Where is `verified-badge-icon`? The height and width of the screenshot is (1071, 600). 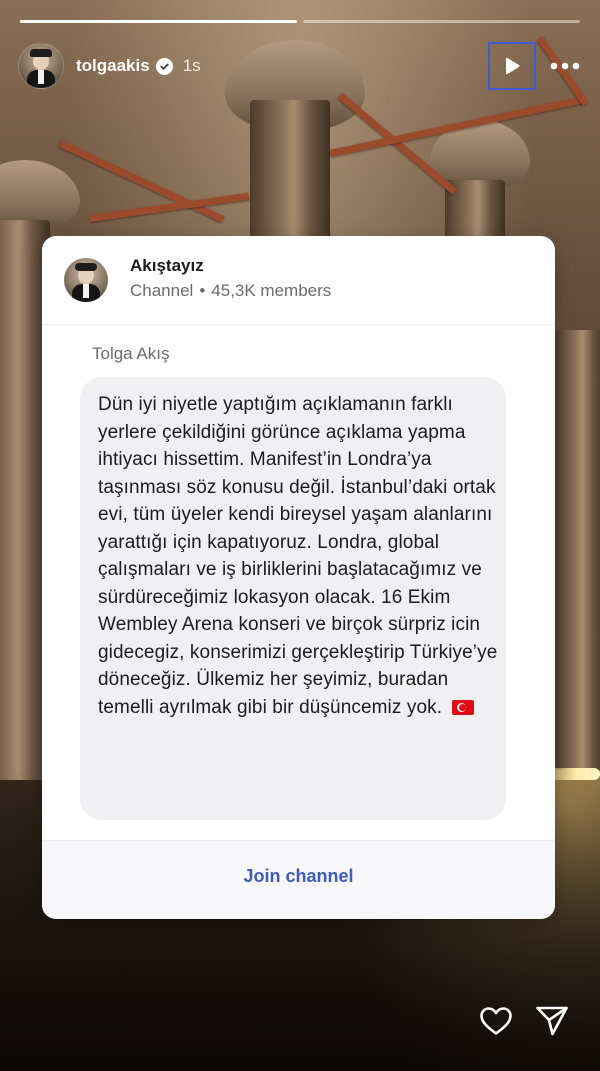
verified-badge-icon is located at coordinates (164, 66).